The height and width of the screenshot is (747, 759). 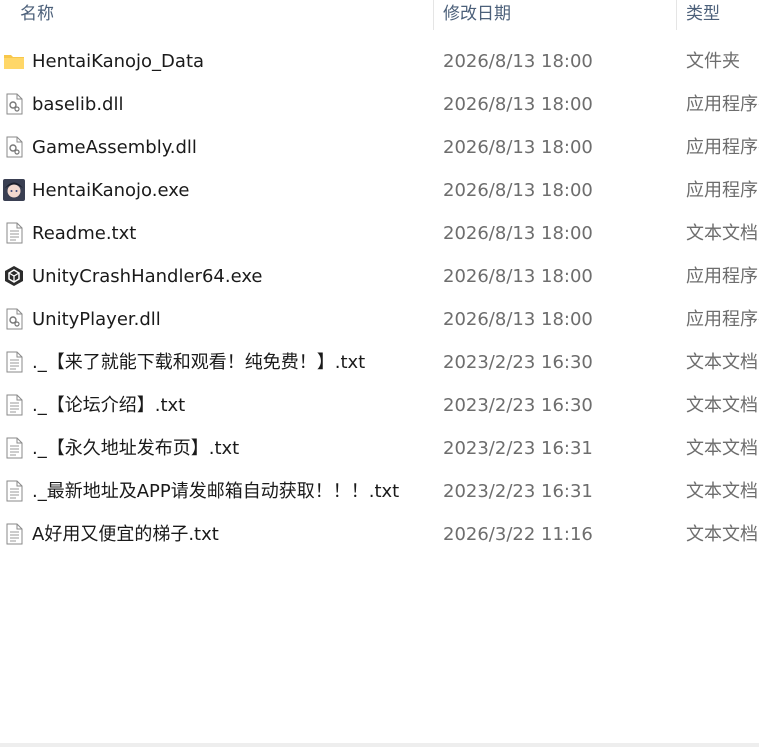 I want to click on file-name: UnityCrashHandler64.exe, so click(x=147, y=276).